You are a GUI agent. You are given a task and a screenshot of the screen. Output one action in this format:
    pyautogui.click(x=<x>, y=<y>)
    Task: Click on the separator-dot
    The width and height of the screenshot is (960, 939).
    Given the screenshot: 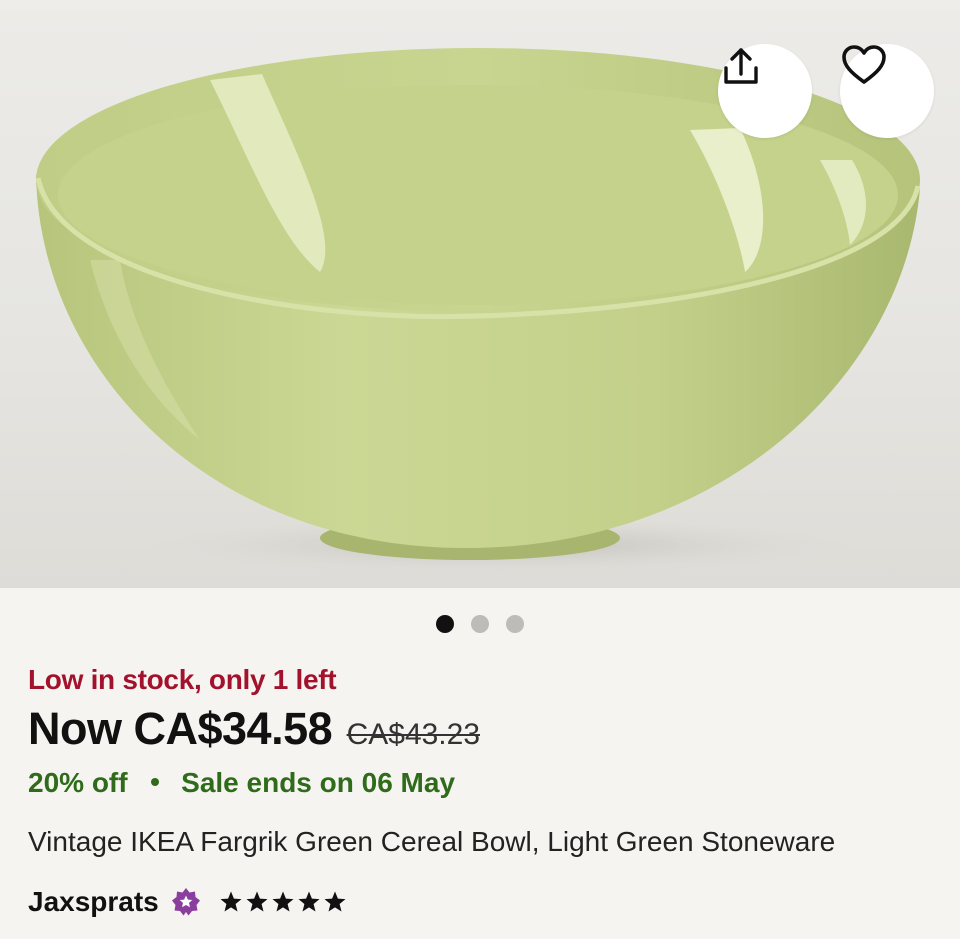 What is the action you would take?
    pyautogui.click(x=155, y=781)
    